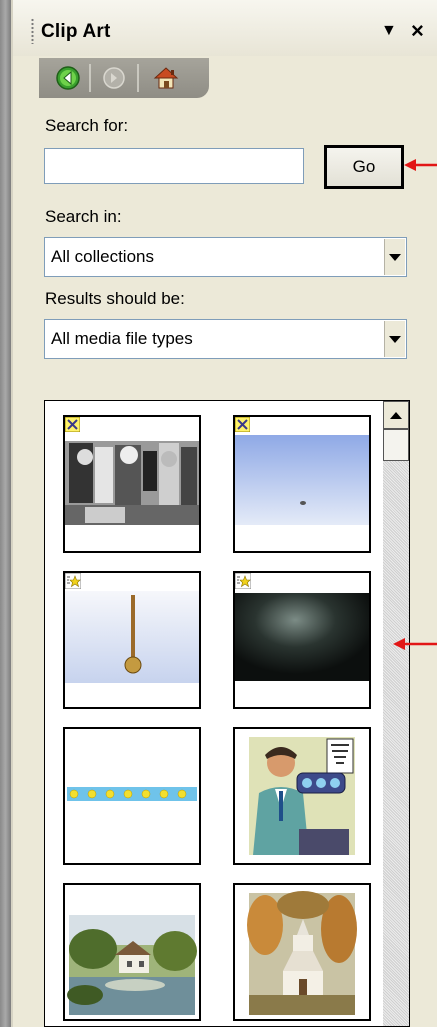 Image resolution: width=437 pixels, height=1027 pixels. I want to click on go-button: Go, so click(364, 167).